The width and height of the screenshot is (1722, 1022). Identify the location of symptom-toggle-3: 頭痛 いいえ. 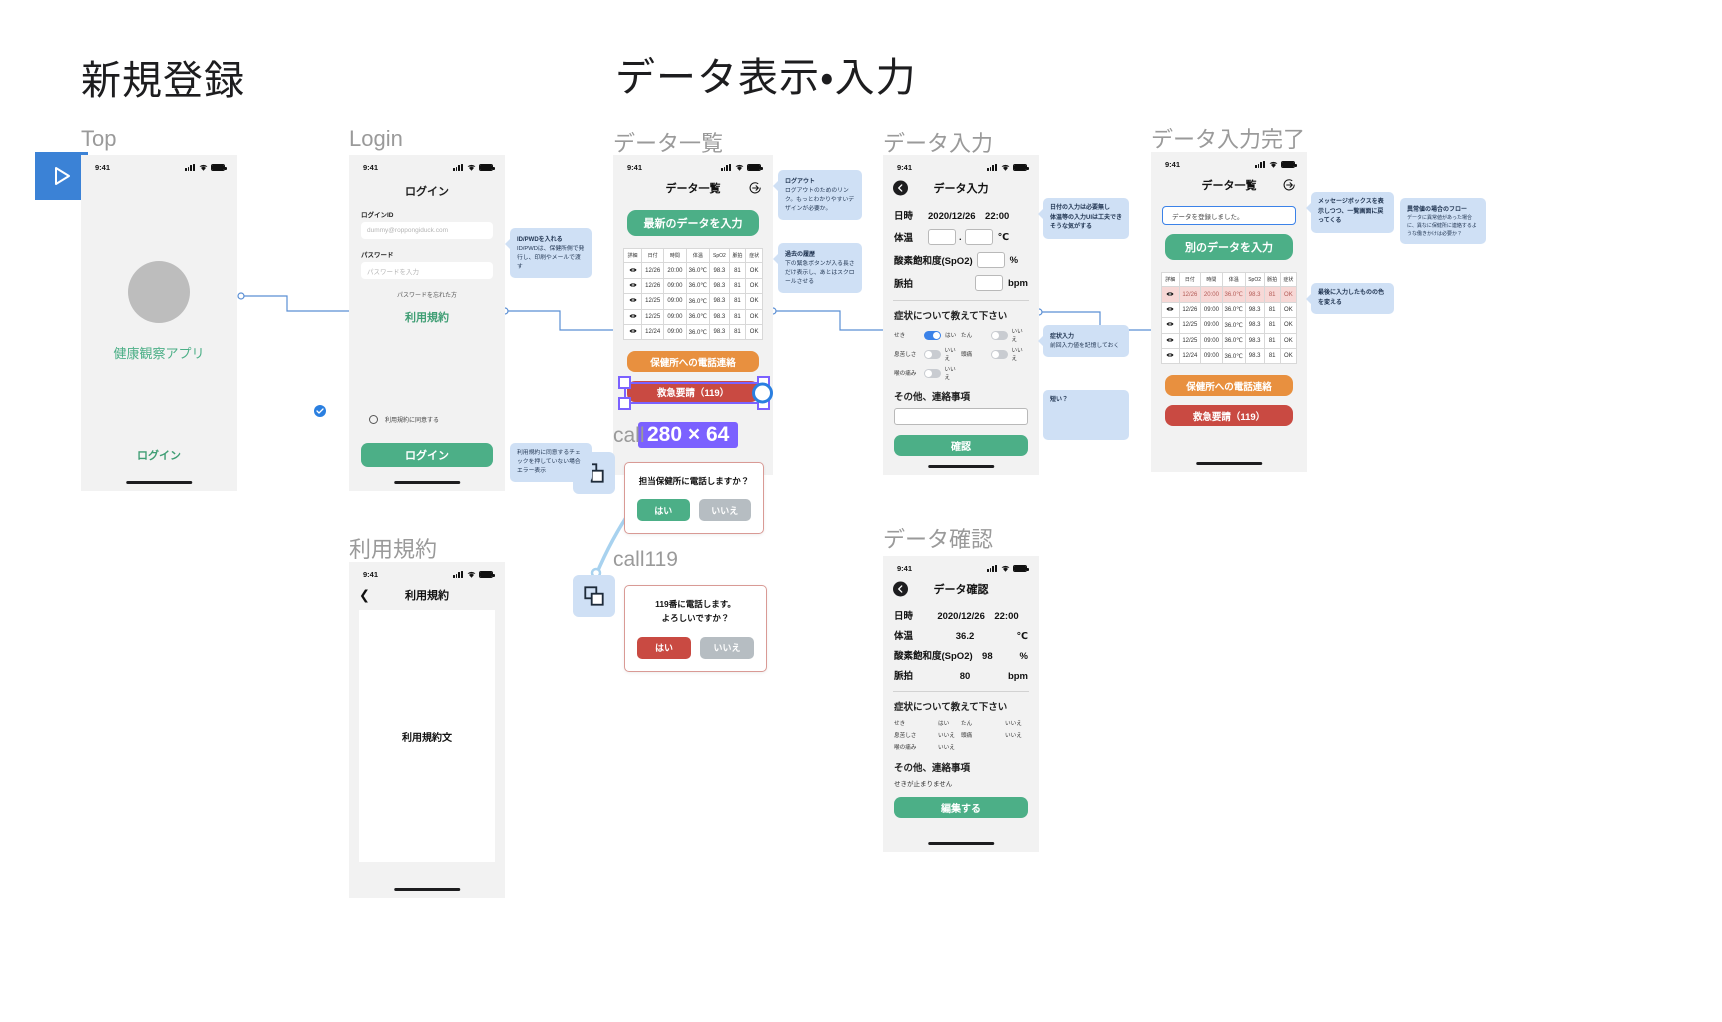
(994, 354).